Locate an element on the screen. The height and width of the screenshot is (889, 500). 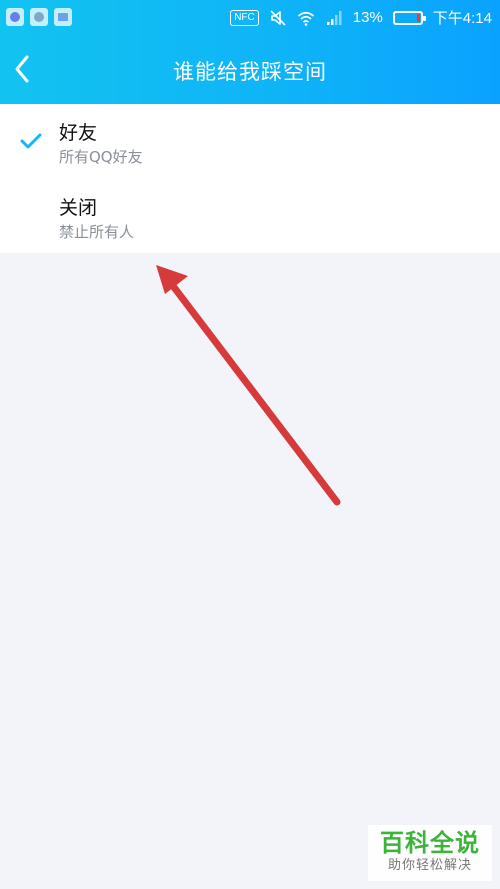
checkmark-icon is located at coordinates (31, 141).